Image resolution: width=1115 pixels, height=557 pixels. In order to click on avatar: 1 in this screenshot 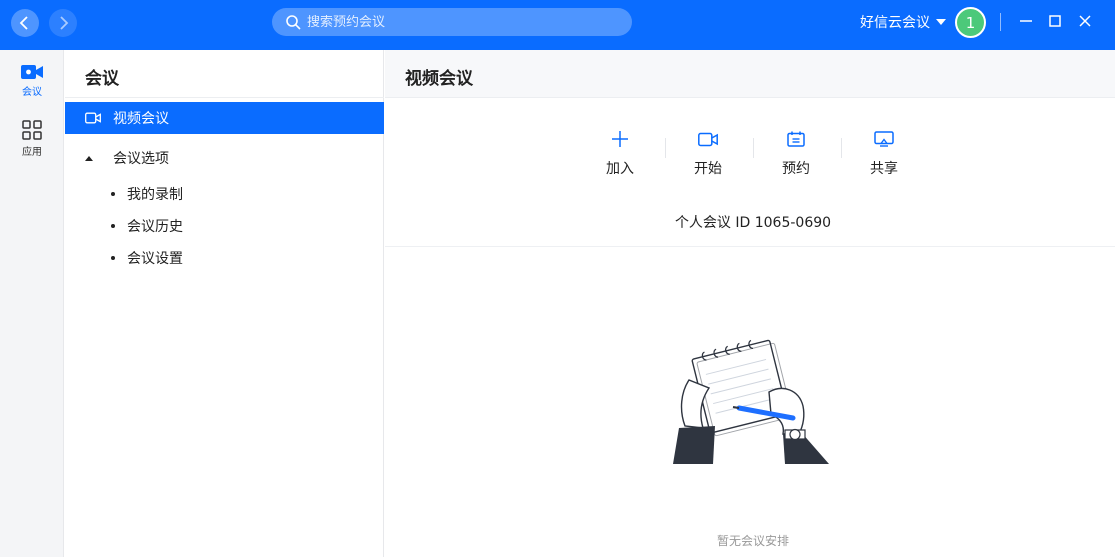, I will do `click(970, 22)`.